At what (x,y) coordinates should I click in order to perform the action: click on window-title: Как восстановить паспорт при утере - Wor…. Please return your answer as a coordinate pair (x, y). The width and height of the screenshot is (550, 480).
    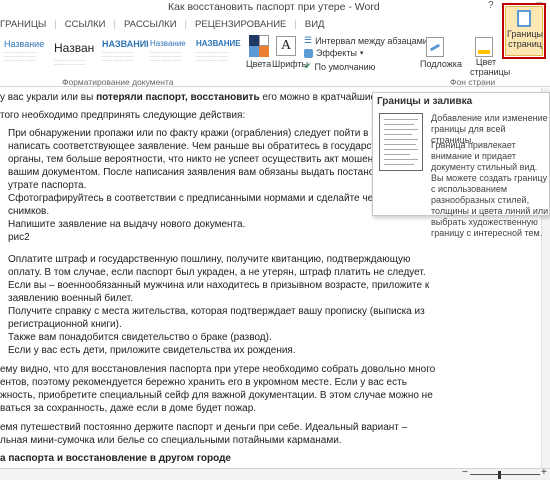
    Looking at the image, I should click on (274, 7).